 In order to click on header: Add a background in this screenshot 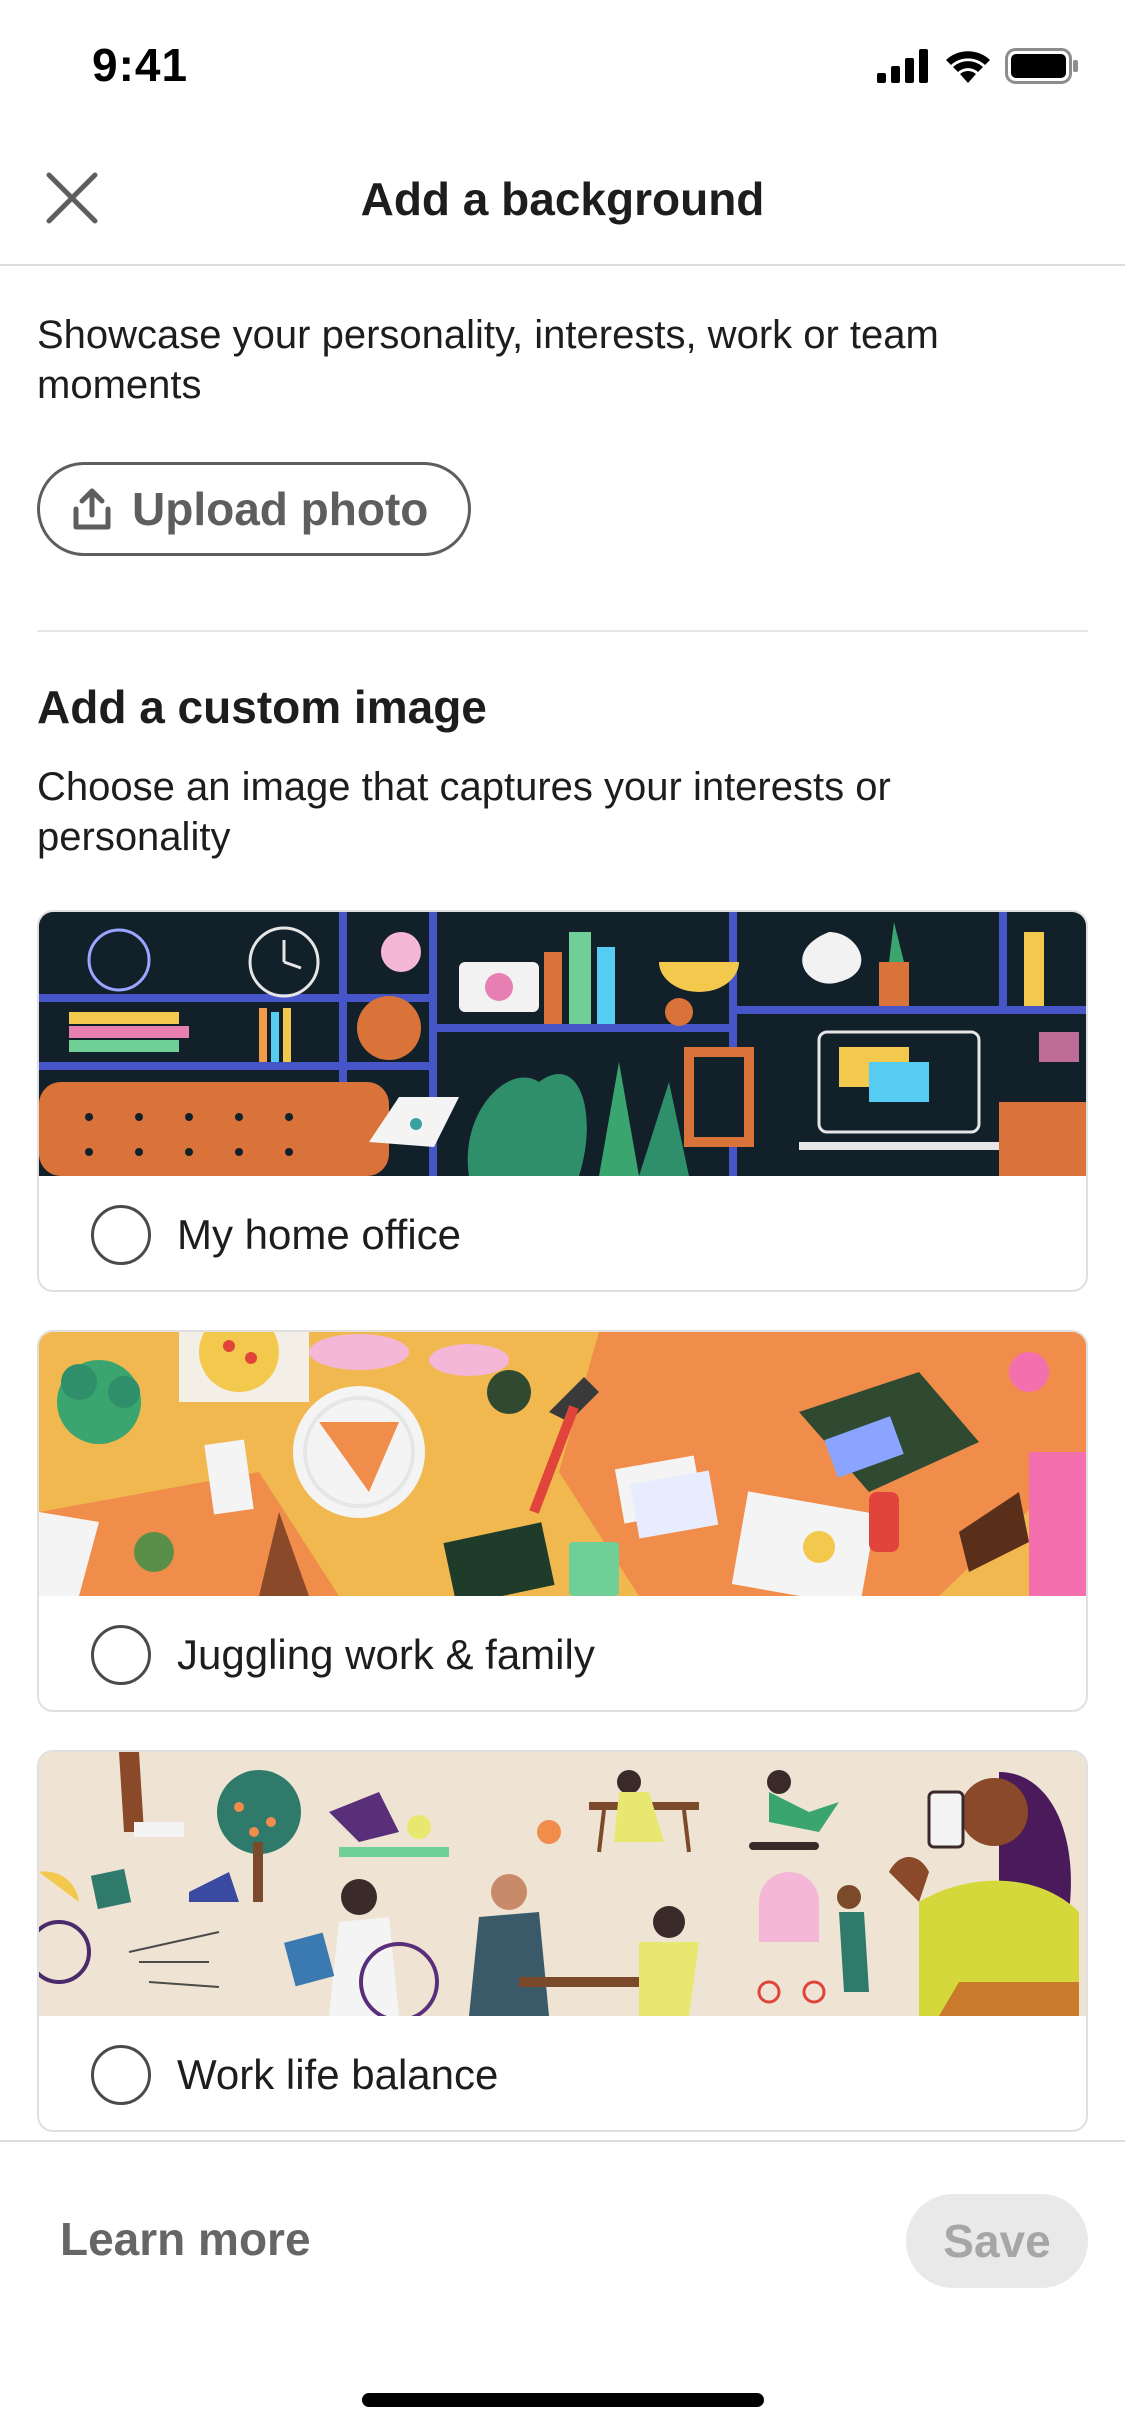, I will do `click(562, 199)`.